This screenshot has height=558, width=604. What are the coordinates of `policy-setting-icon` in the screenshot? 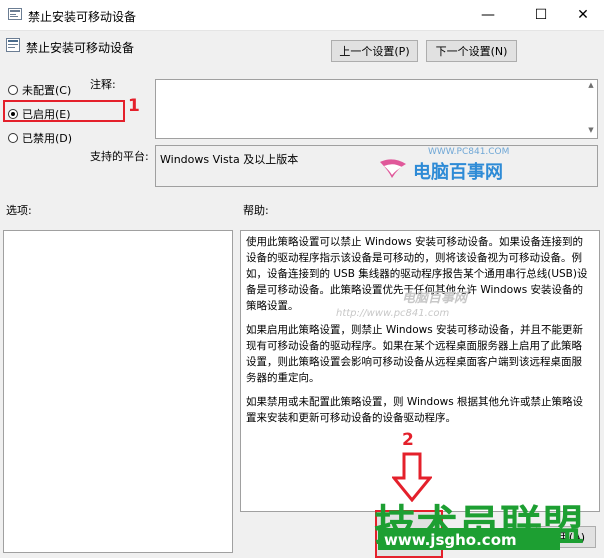 It's located at (13, 45).